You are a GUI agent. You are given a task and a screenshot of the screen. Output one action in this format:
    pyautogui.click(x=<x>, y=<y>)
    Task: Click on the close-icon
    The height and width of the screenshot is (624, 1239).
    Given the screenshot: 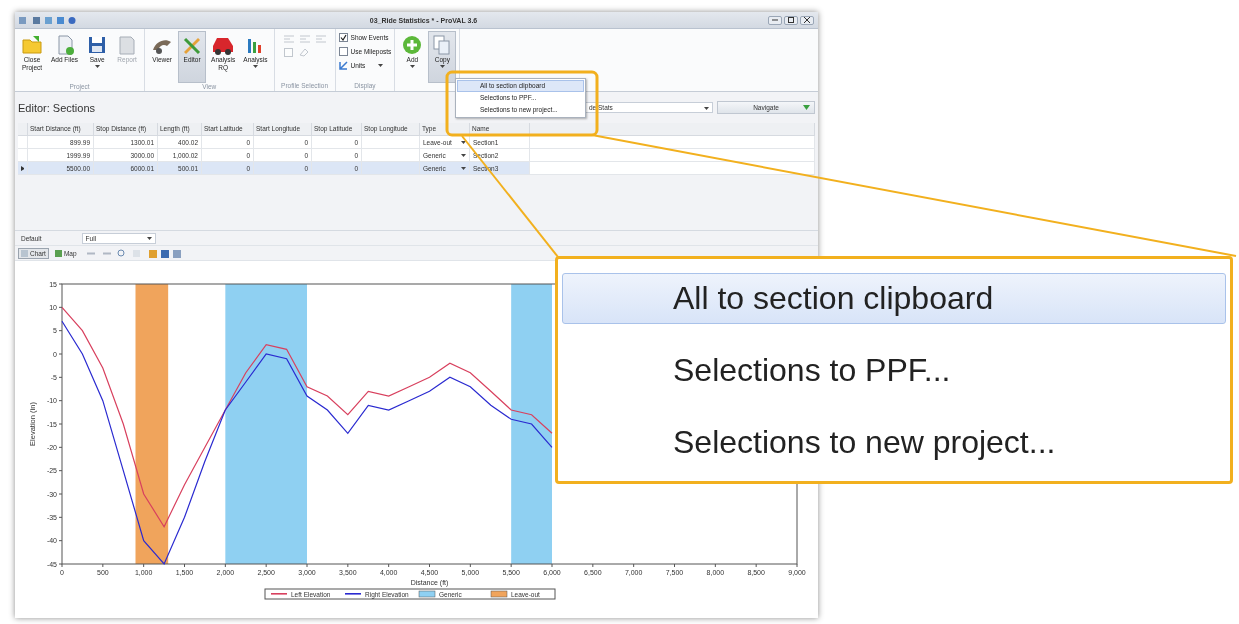 What is the action you would take?
    pyautogui.click(x=807, y=20)
    